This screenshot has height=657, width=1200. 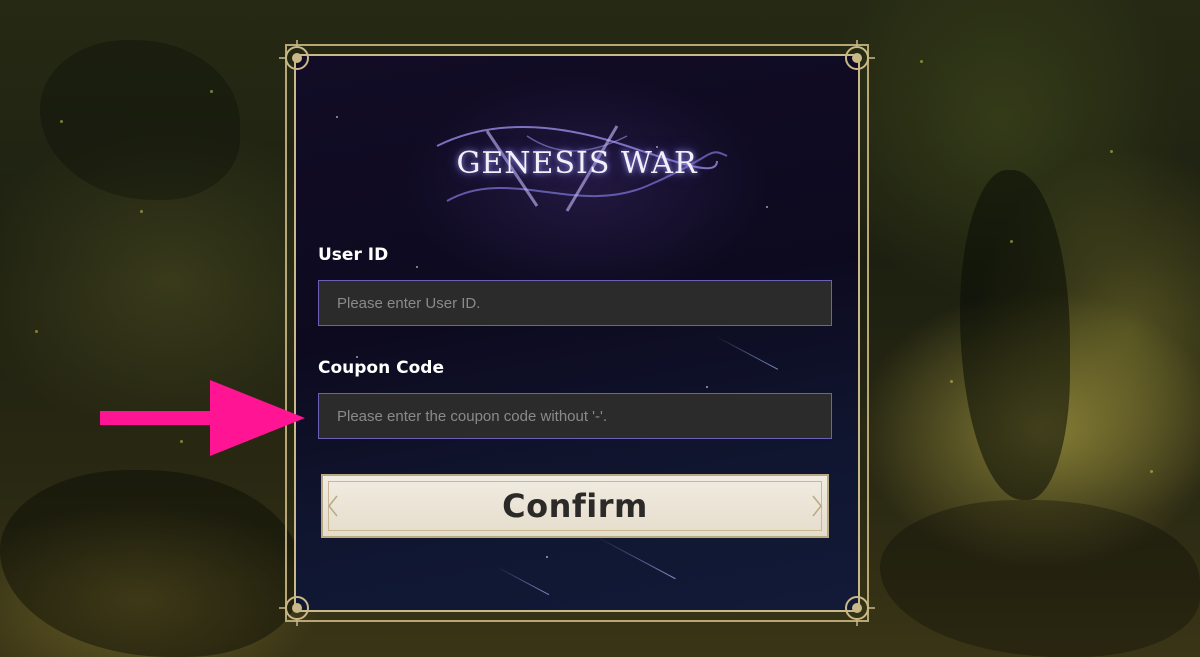 I want to click on button-ornament-right-icon, so click(x=817, y=506).